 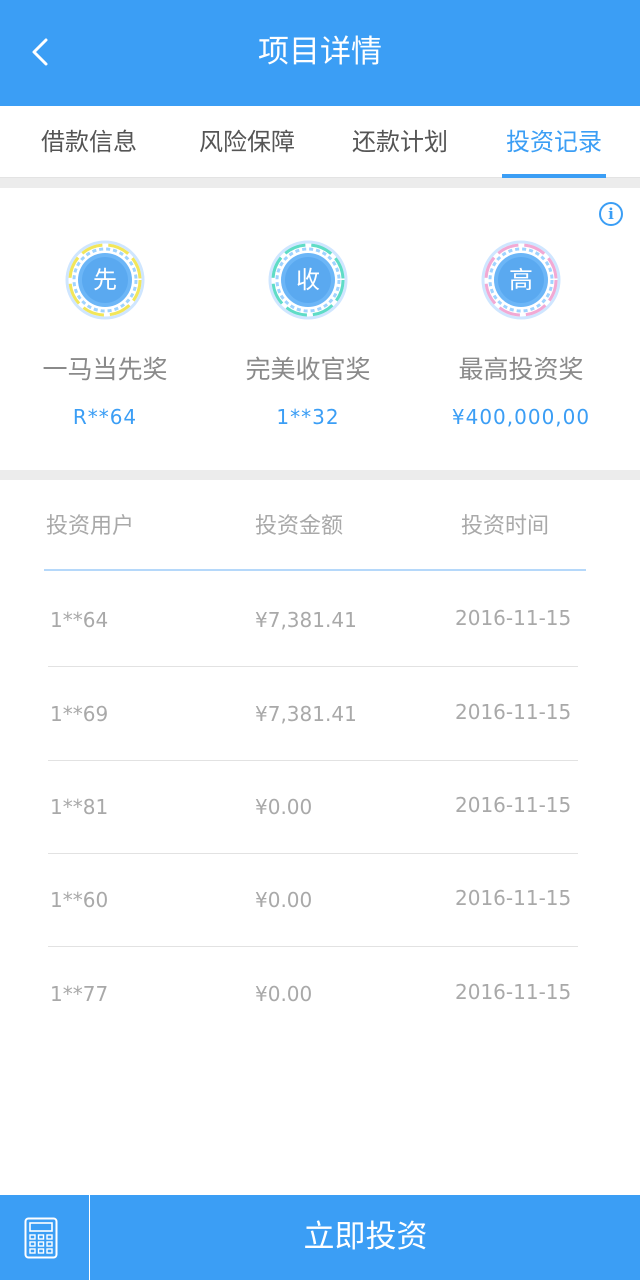 I want to click on award-winner: ¥400,000,00, so click(x=521, y=417).